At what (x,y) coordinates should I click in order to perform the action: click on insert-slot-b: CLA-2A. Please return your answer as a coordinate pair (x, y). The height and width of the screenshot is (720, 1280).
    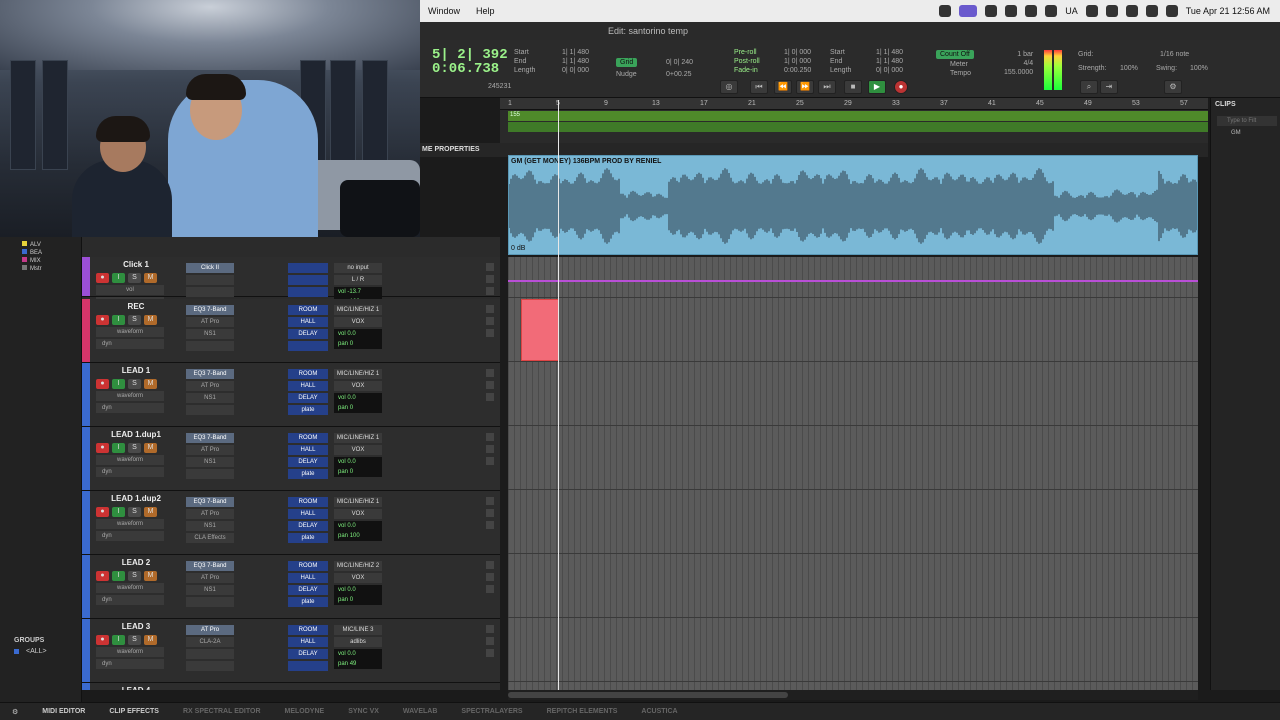
    Looking at the image, I should click on (210, 642).